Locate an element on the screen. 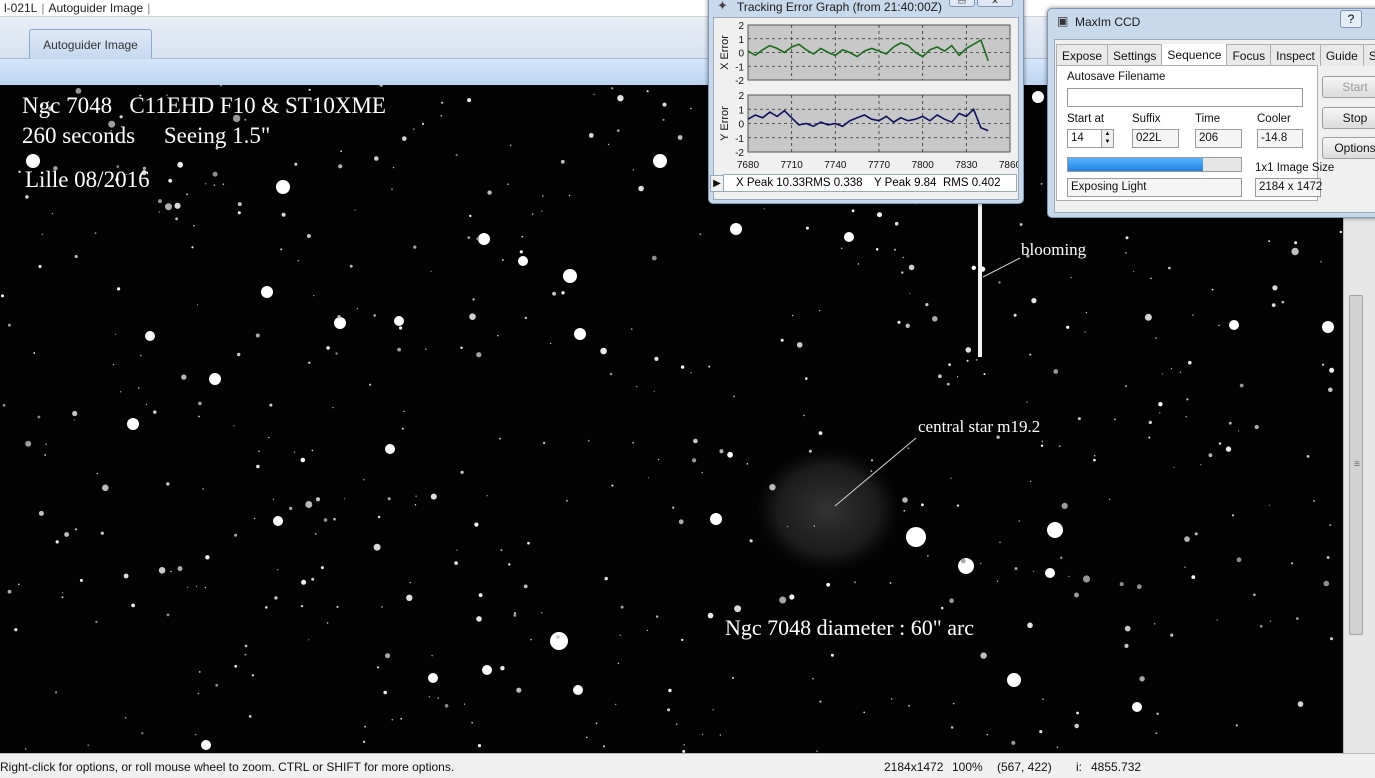 The image size is (1375, 778). tab-guide: Guide is located at coordinates (1341, 55).